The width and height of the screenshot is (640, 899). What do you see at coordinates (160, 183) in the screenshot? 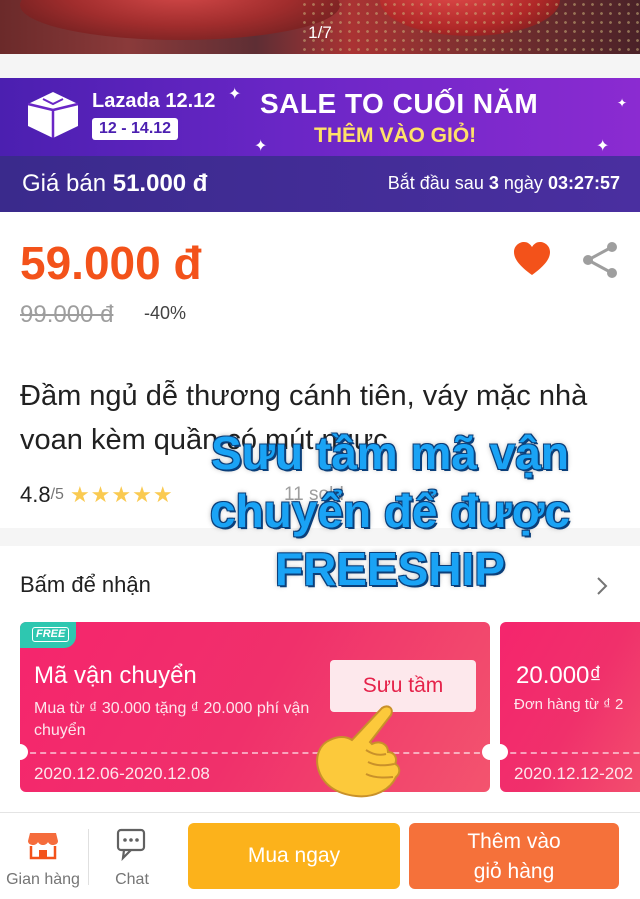
I see `sale-price-value: 51.000 đ` at bounding box center [160, 183].